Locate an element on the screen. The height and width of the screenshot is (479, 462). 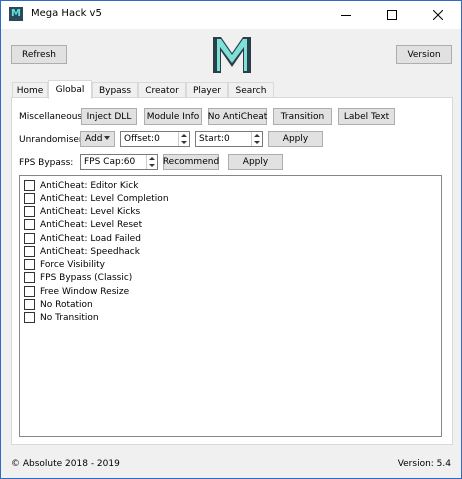
unrandomiser-label: Unrandomiser: is located at coordinates (52, 140).